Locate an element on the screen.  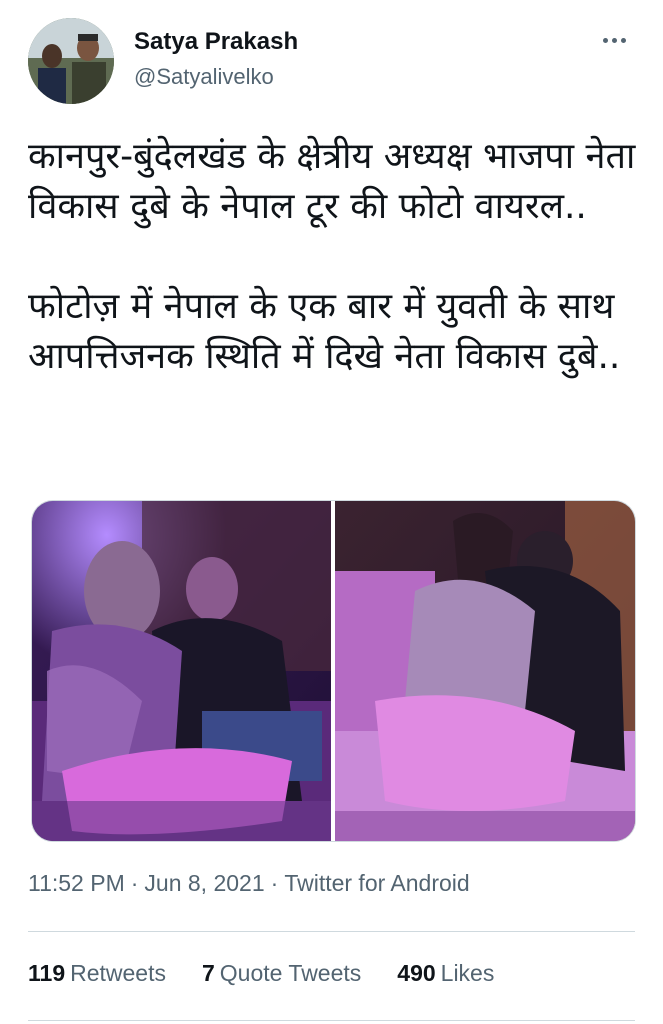
tweet-timestamp: 11:52 PM · Jun 8, 2021 · Twitter for Android is located at coordinates (249, 883).